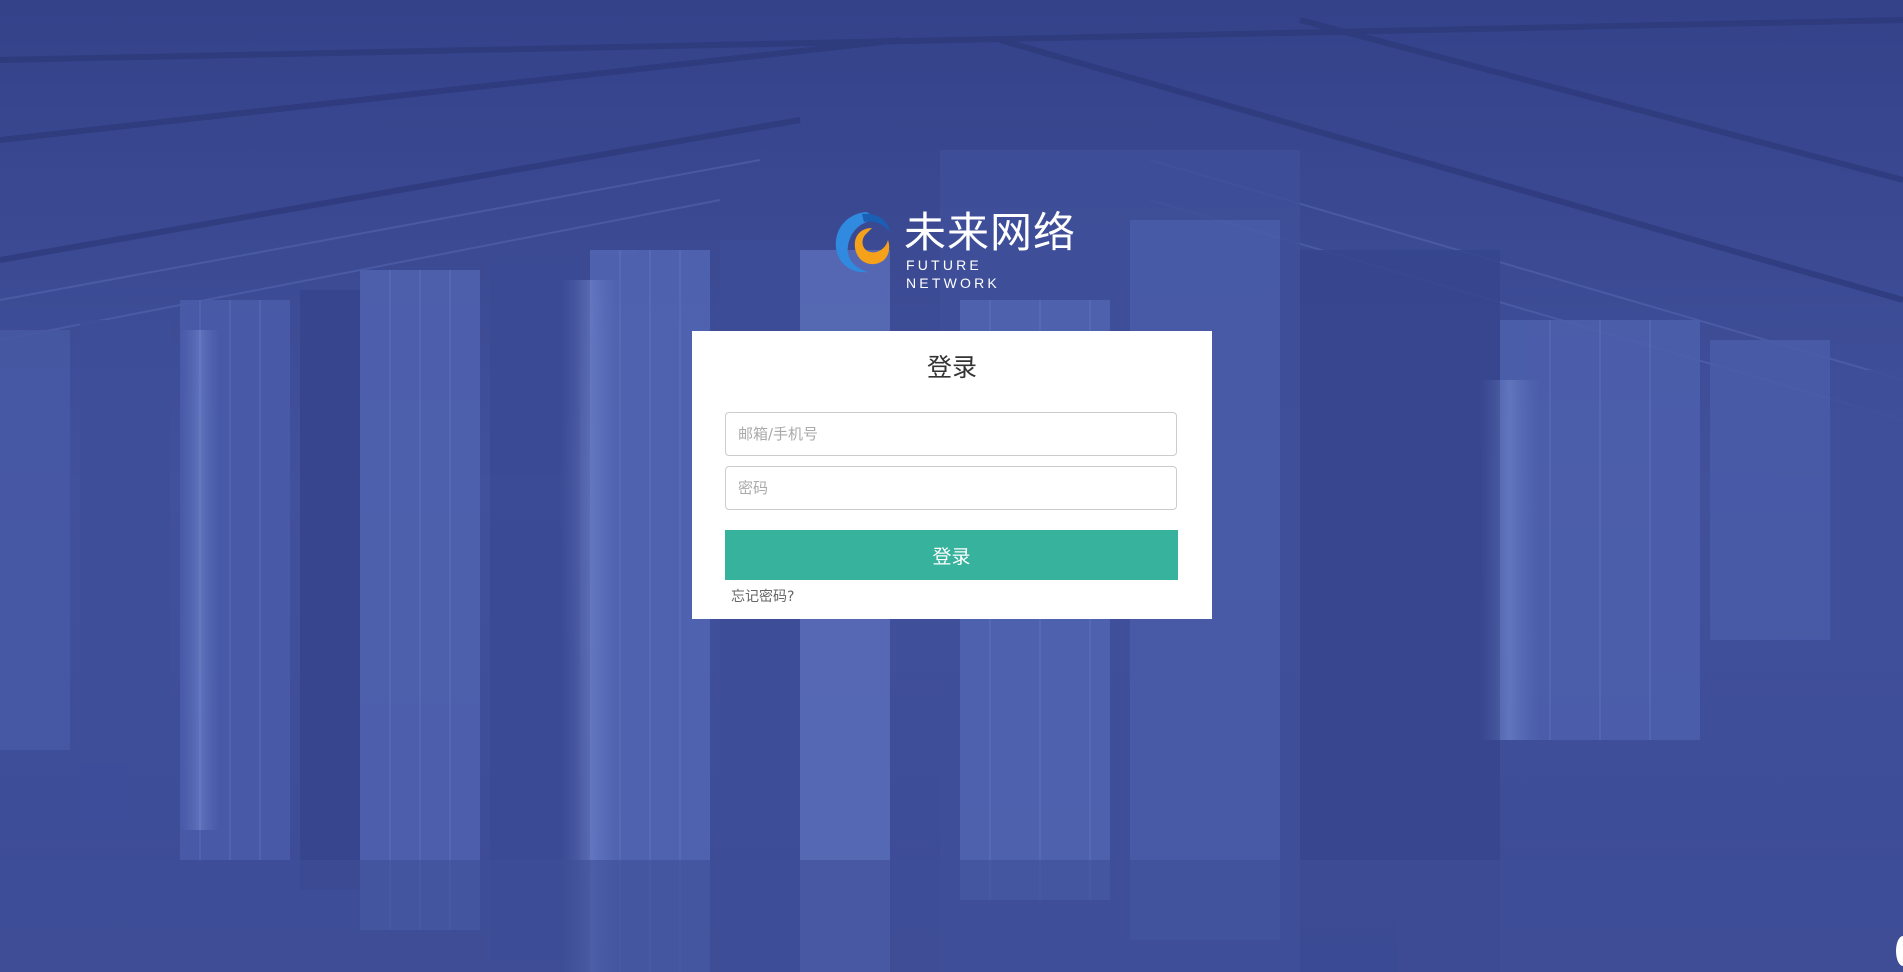 The width and height of the screenshot is (1903, 972). I want to click on login-button: 登录, so click(951, 555).